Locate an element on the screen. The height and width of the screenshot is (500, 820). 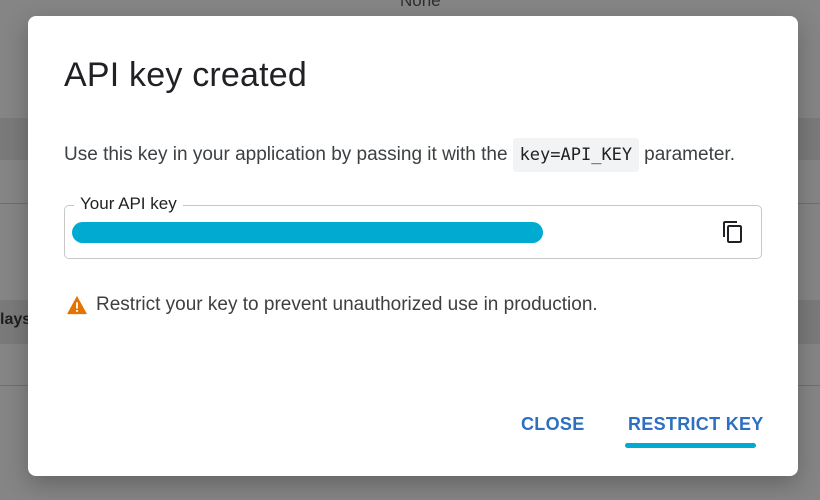
background-cell-text: None is located at coordinates (420, 5).